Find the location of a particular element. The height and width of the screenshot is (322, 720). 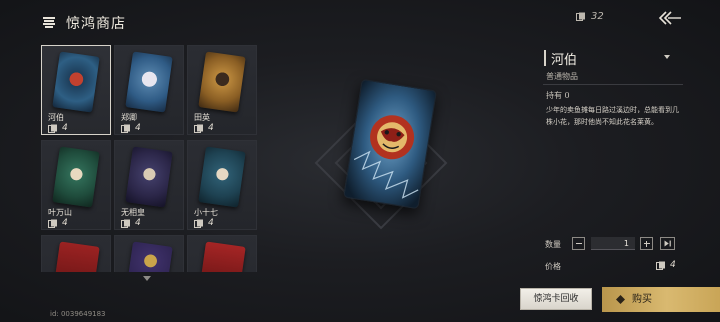

user-id: id: 0039649183 is located at coordinates (78, 314).